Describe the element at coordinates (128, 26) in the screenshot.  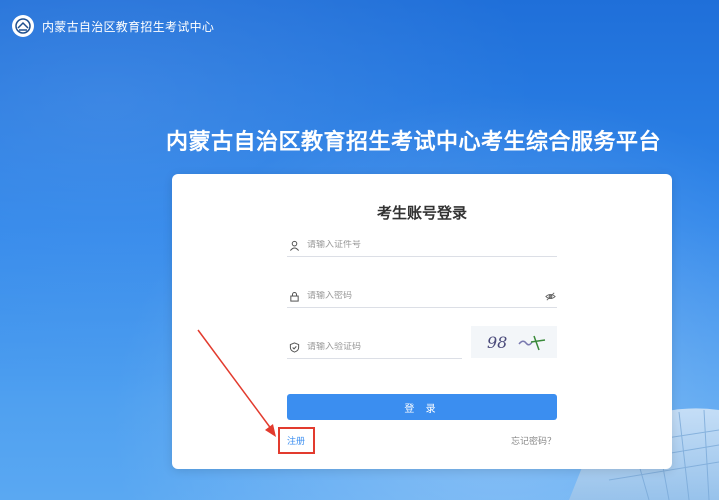
I see `org-name: 内蒙古自治区教育招生考试中心` at that location.